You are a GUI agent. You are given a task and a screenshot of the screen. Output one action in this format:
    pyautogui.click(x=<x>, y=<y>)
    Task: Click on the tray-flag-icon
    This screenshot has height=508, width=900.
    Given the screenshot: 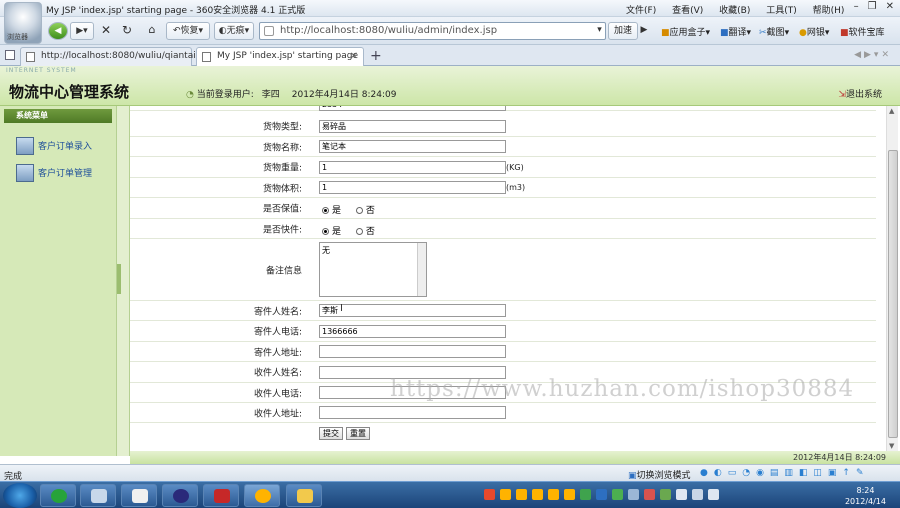 What is the action you would take?
    pyautogui.click(x=681, y=494)
    